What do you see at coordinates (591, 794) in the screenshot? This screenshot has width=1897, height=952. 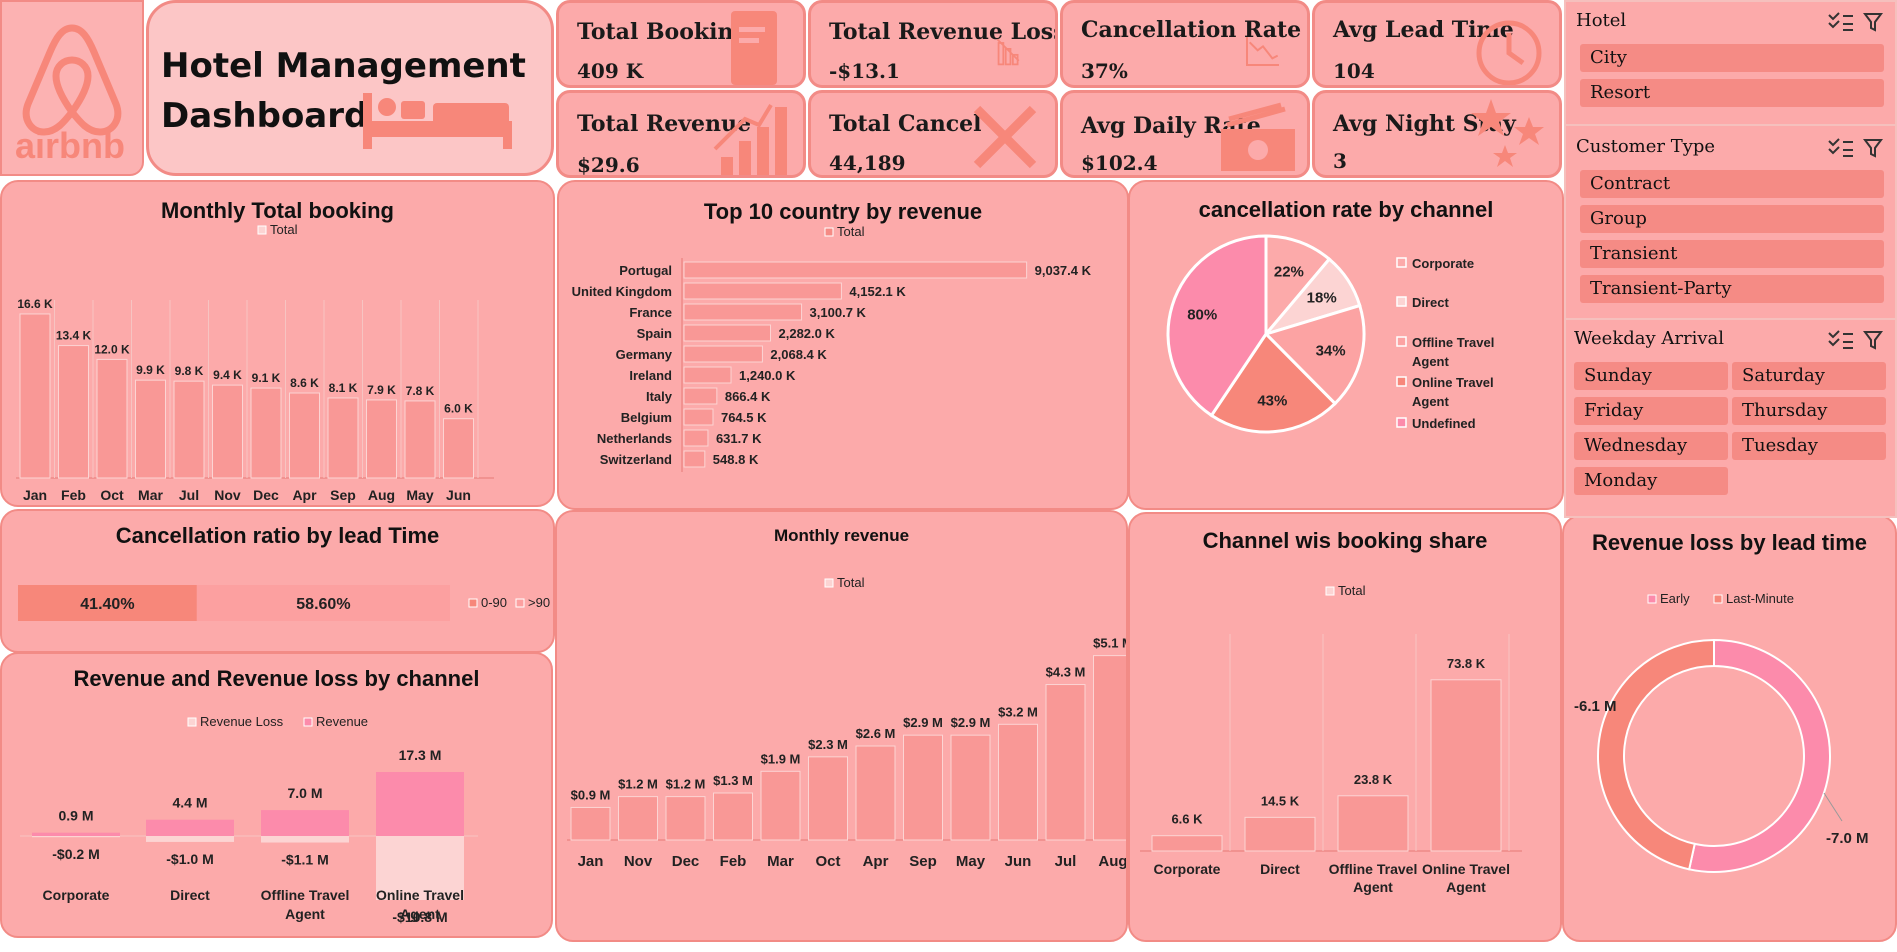 I see `data-label: $0.9 M` at bounding box center [591, 794].